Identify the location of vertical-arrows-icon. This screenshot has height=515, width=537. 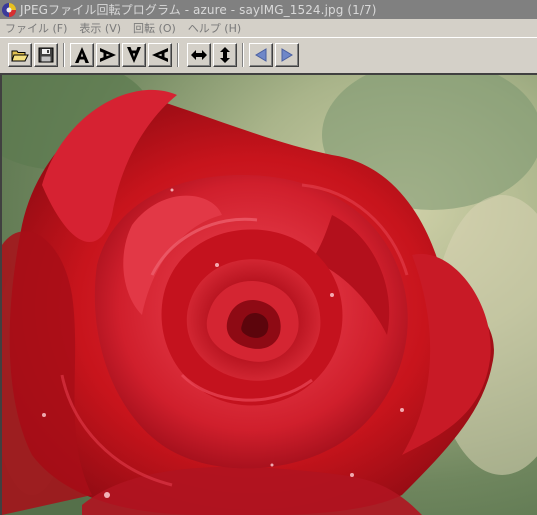
(225, 55).